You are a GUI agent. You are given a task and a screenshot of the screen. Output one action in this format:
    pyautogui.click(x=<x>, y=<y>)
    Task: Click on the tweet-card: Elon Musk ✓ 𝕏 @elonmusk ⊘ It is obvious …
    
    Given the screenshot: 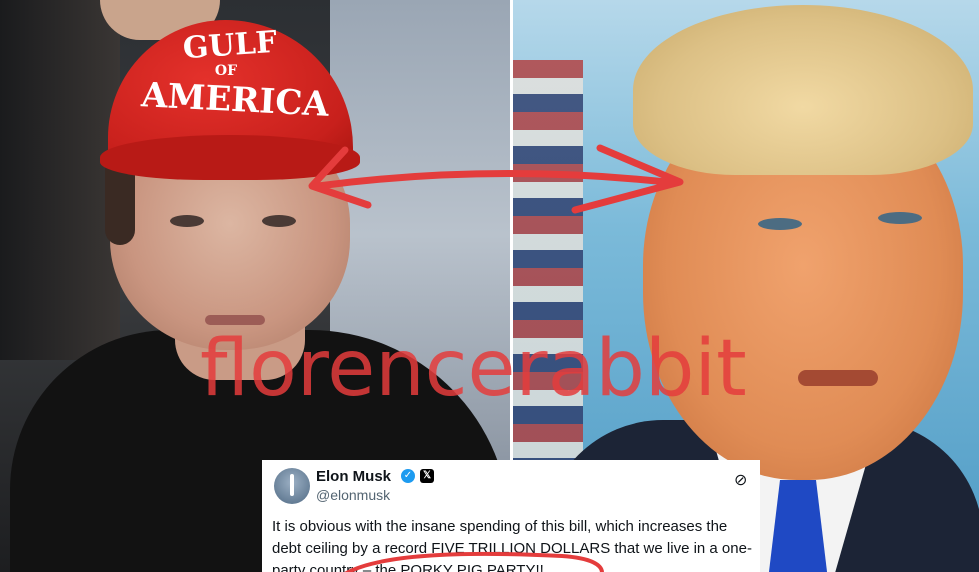 What is the action you would take?
    pyautogui.click(x=511, y=516)
    